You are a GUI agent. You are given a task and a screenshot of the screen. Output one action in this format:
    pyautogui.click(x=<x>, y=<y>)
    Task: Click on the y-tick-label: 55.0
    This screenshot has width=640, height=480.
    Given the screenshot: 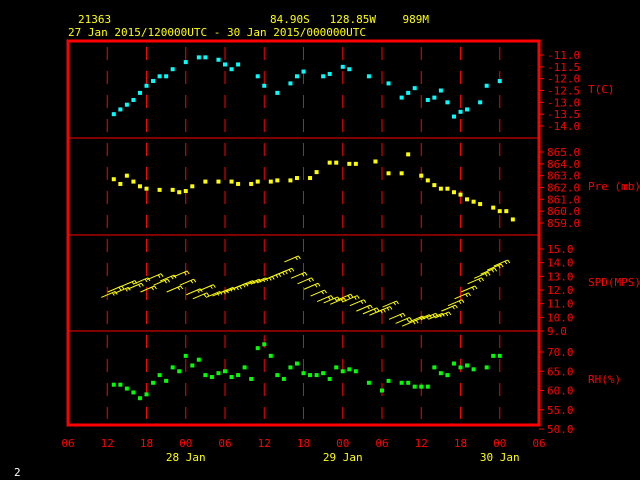 What is the action you would take?
    pyautogui.click(x=560, y=410)
    